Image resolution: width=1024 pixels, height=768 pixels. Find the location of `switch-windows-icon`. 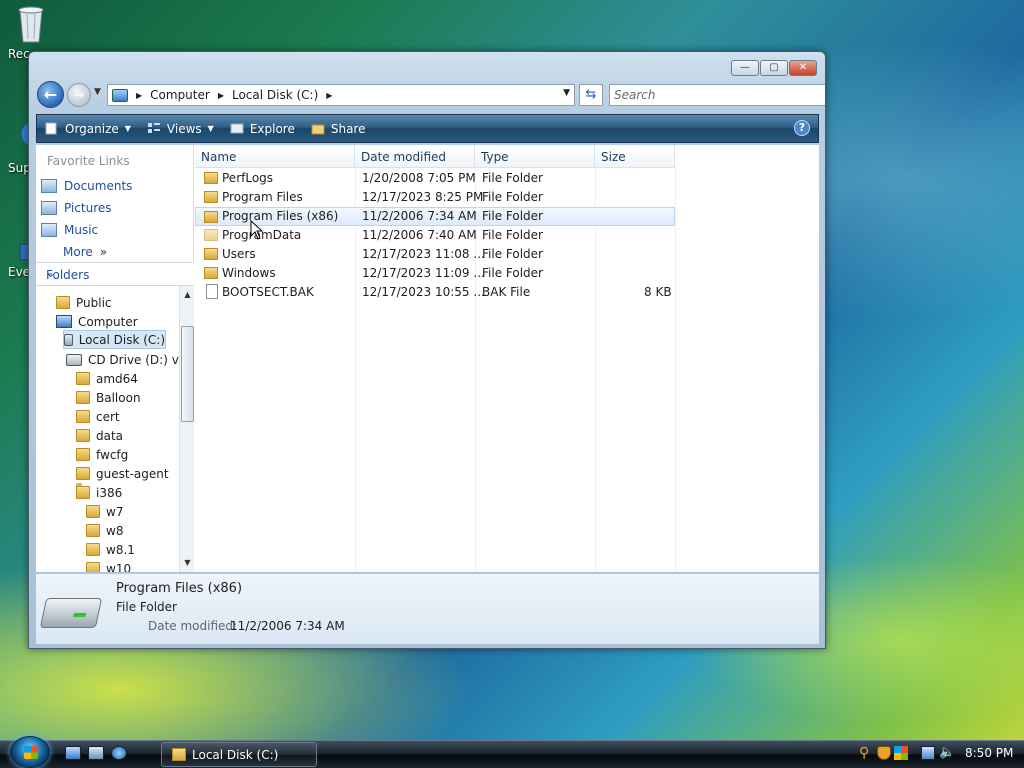

switch-windows-icon is located at coordinates (96, 753).